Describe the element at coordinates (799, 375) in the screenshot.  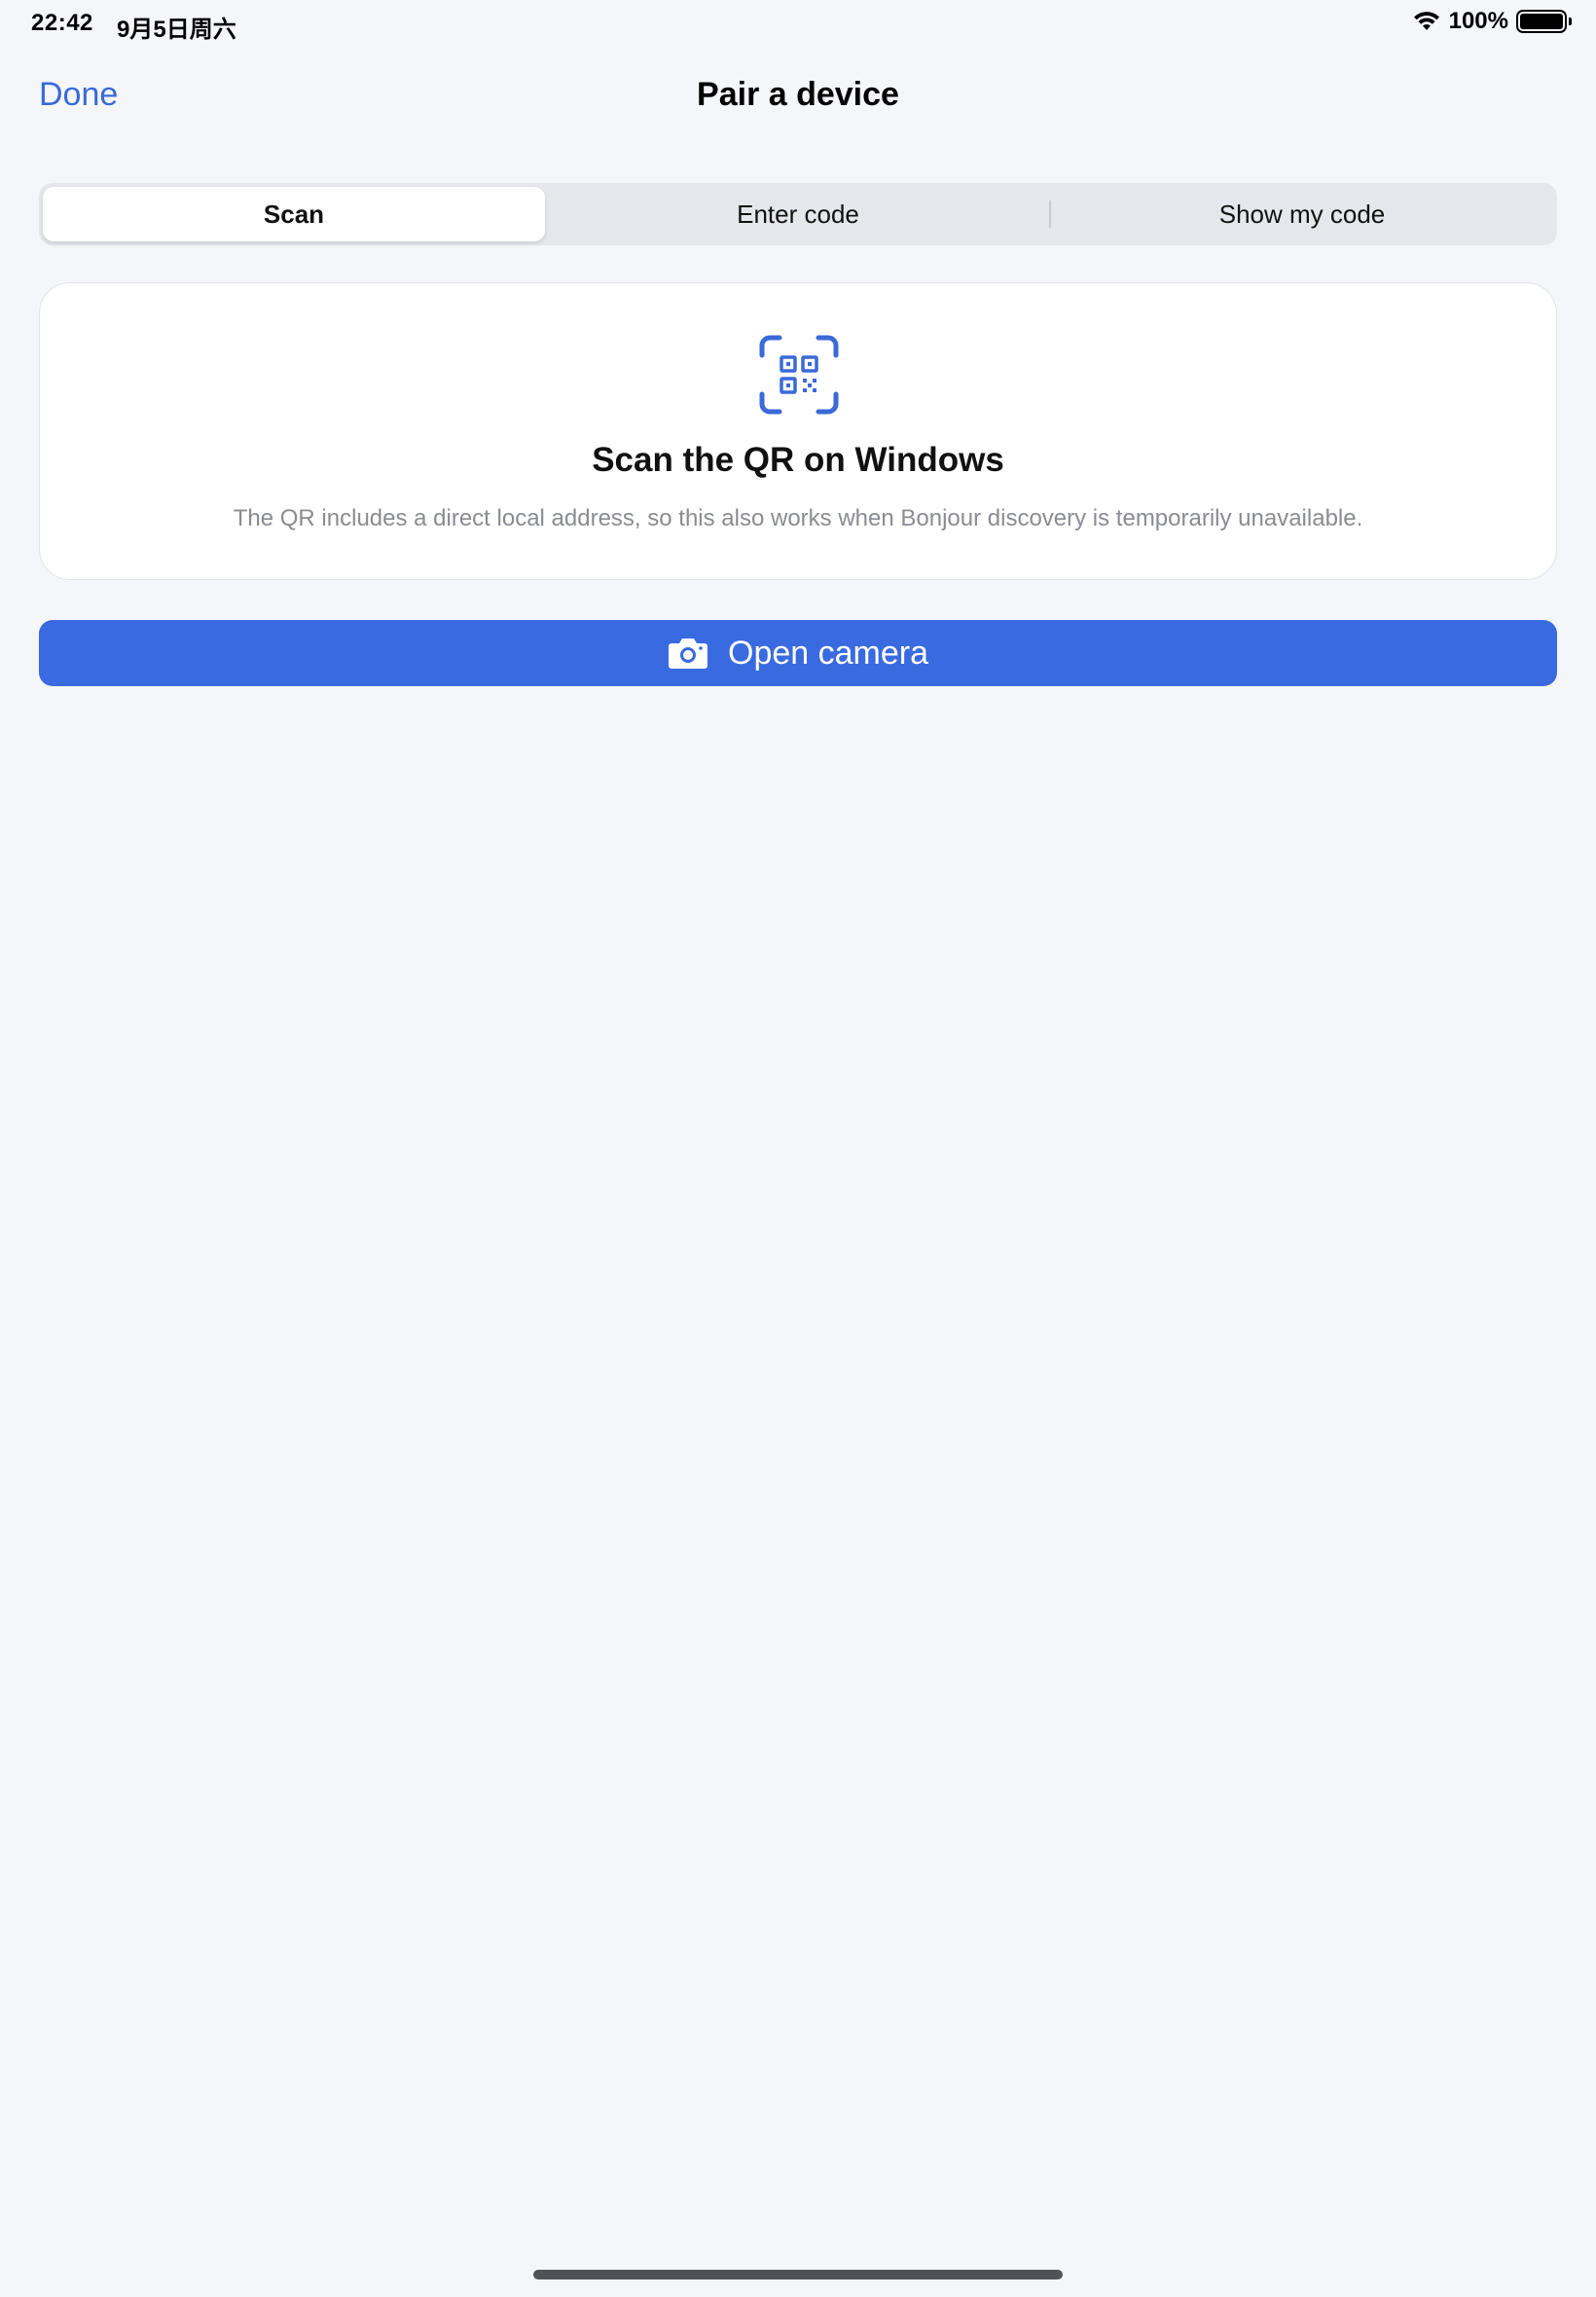
I see `qr-code-scan-icon` at that location.